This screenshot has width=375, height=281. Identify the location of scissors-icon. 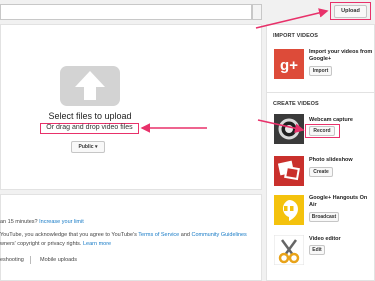
(289, 250).